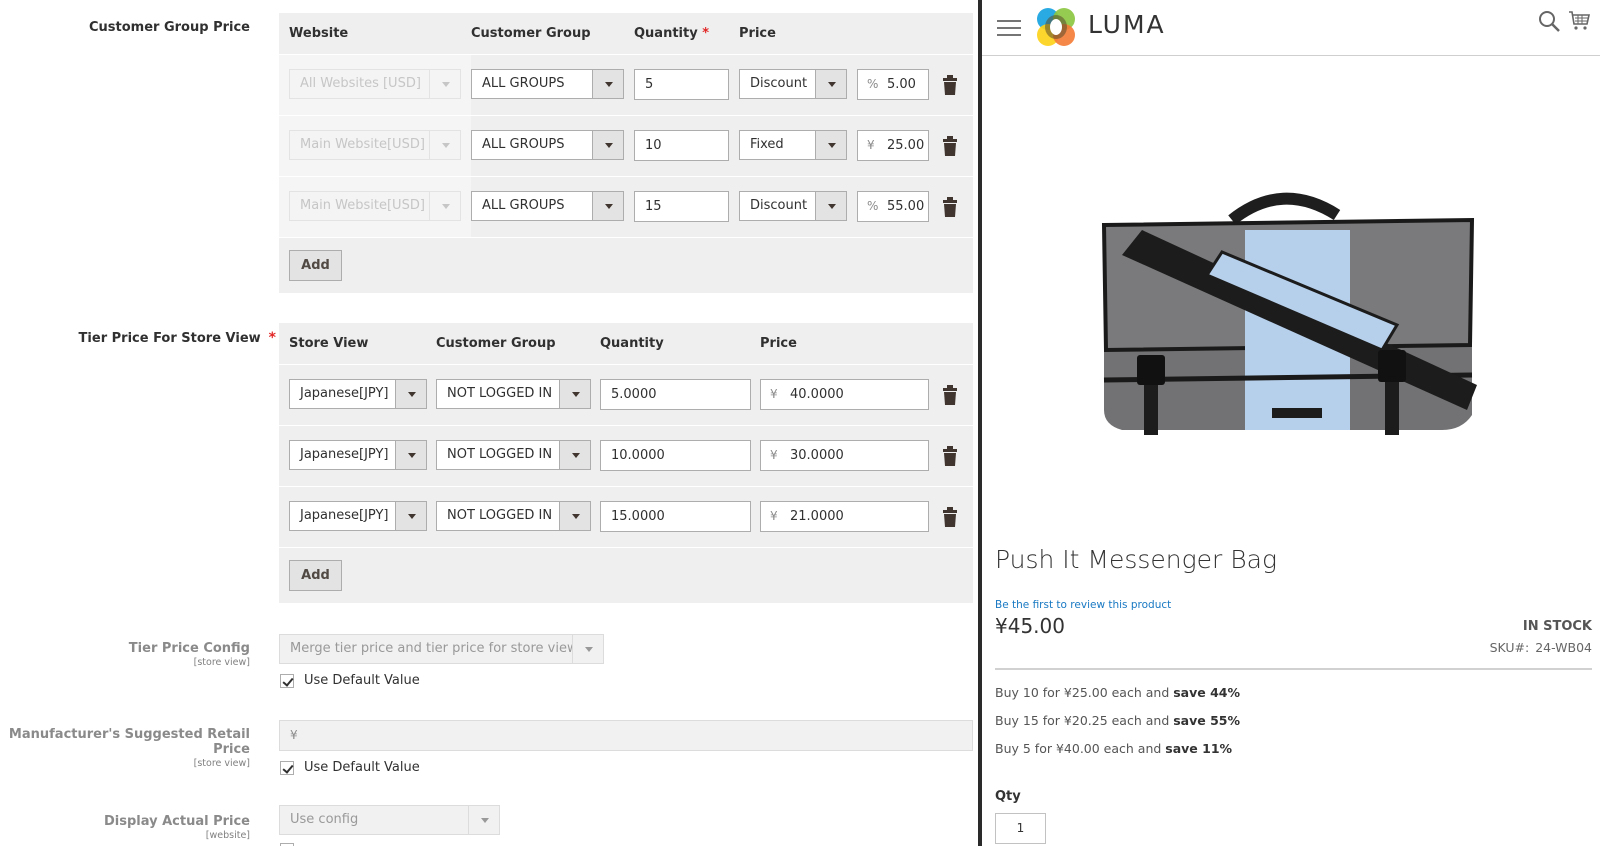 This screenshot has width=1600, height=846. I want to click on product-sku: SKU#: 24-WB04, so click(1541, 647).